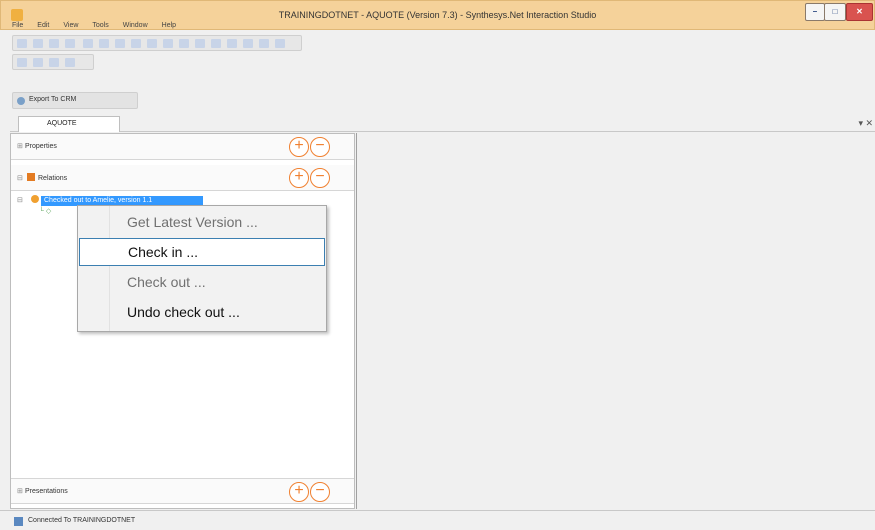  I want to click on main-toolbar, so click(157, 43).